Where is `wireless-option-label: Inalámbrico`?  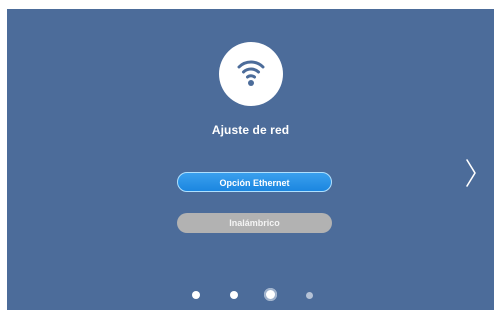
wireless-option-label: Inalámbrico is located at coordinates (254, 223).